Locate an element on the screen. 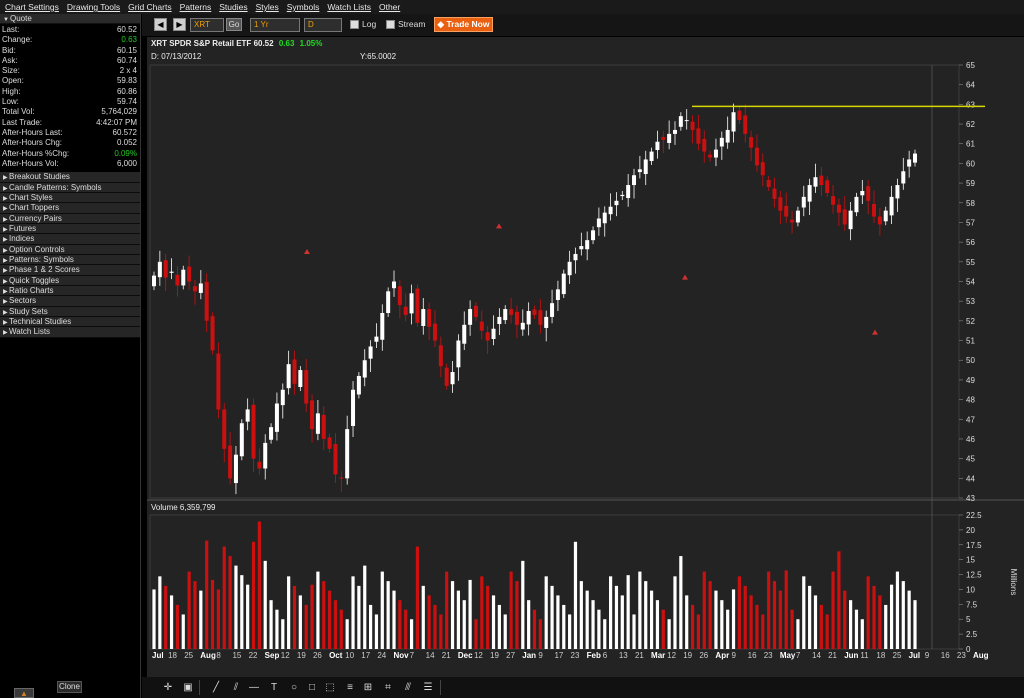  section-study-sets: ▶Study Sets is located at coordinates (70, 311).